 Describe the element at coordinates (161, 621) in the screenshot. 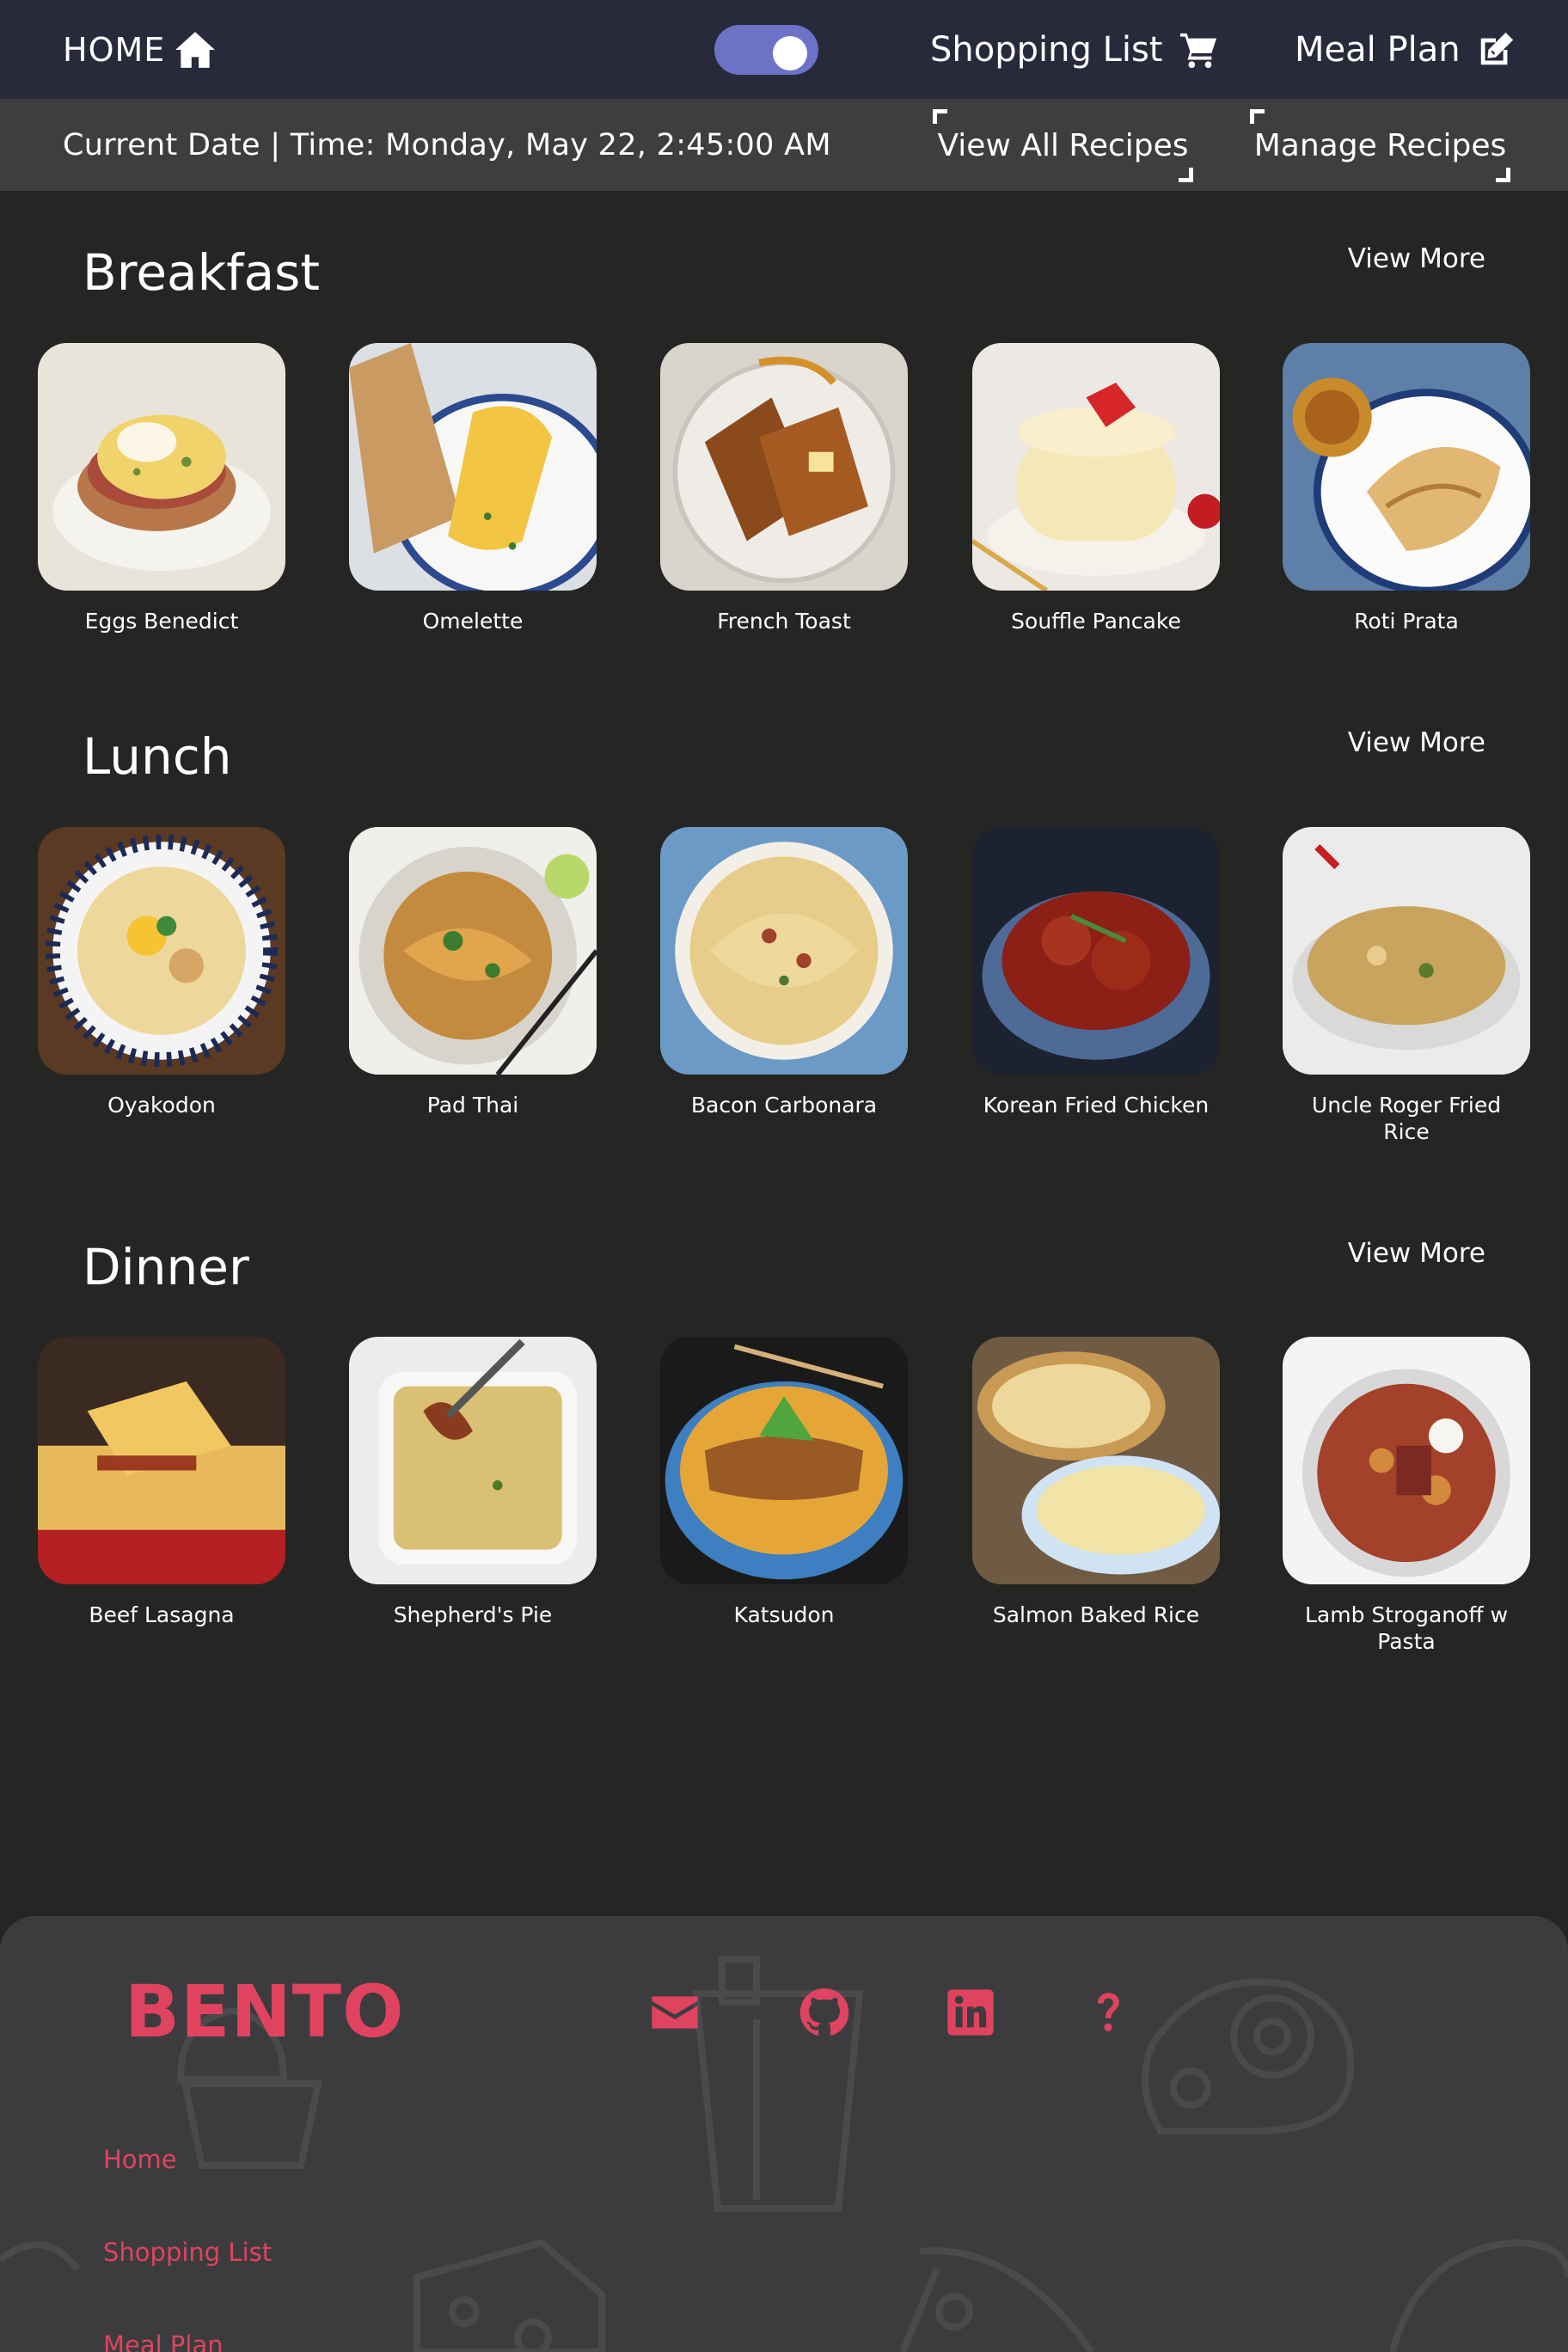

I see `recipe-name: Eggs Benedict` at that location.